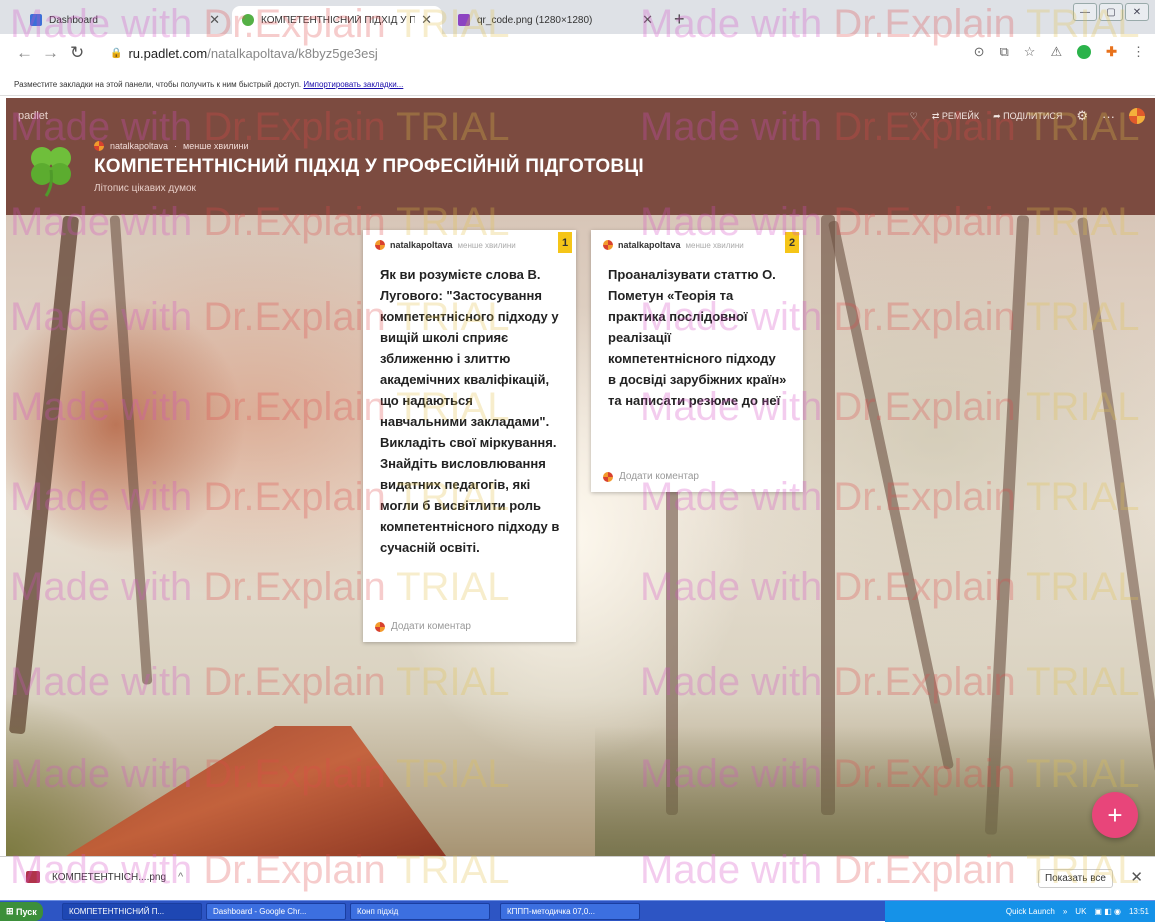  I want to click on show-all-button: Показать все, so click(1075, 878).